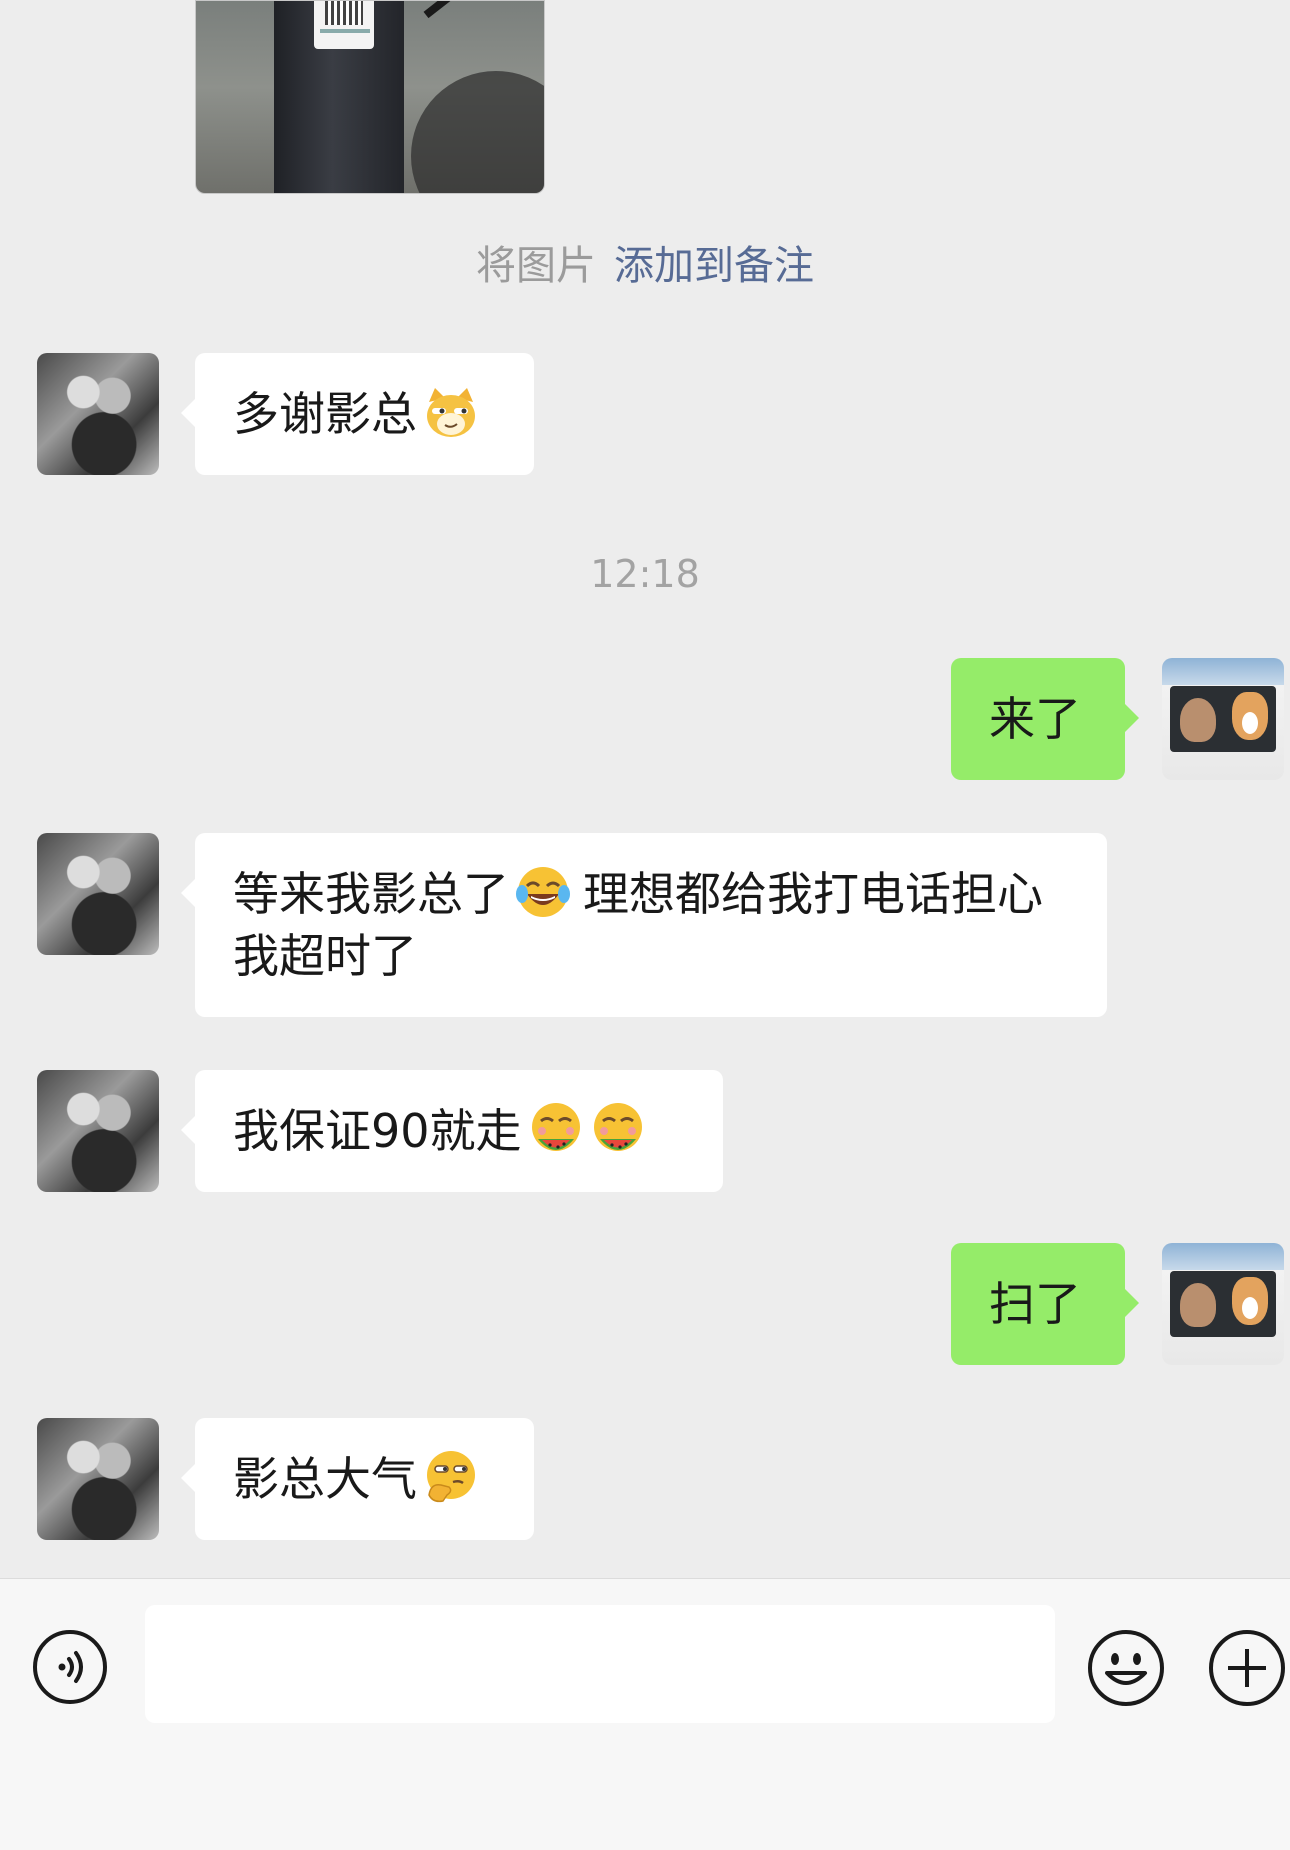 Image resolution: width=1290 pixels, height=1850 pixels. Describe the element at coordinates (344, 13) in the screenshot. I see `qr-code-shape` at that location.